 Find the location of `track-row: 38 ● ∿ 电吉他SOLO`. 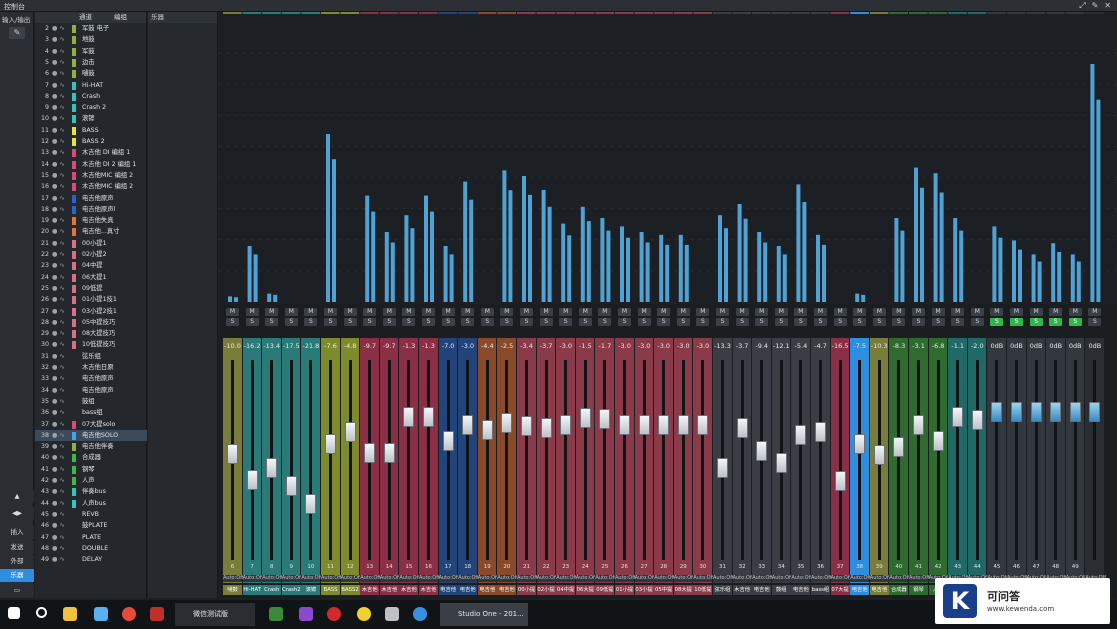

track-row: 38 ● ∿ 电吉他SOLO is located at coordinates (91, 435).